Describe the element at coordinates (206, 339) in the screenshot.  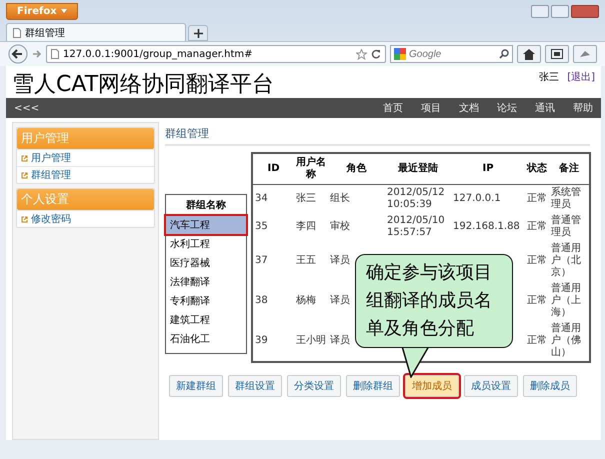
I see `group-item: 石油化工` at that location.